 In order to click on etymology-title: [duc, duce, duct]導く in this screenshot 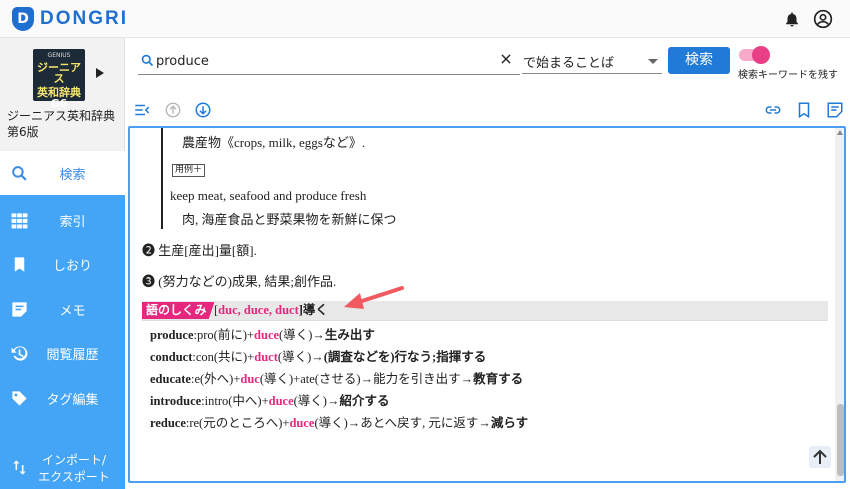, I will do `click(271, 310)`.